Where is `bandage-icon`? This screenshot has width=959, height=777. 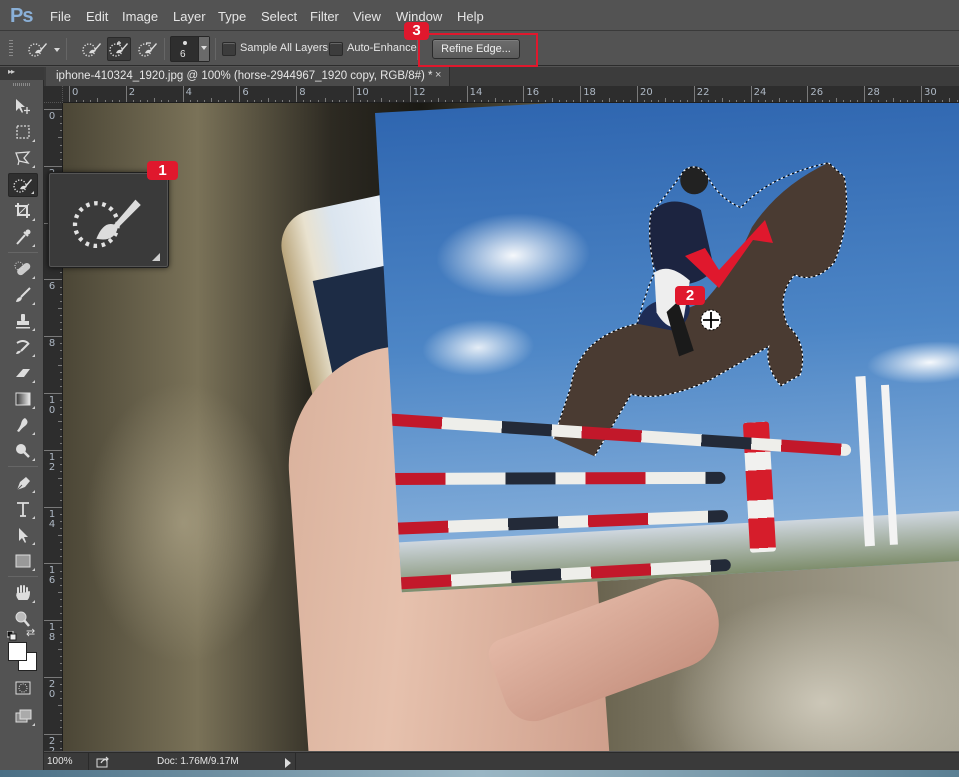 bandage-icon is located at coordinates (22, 268).